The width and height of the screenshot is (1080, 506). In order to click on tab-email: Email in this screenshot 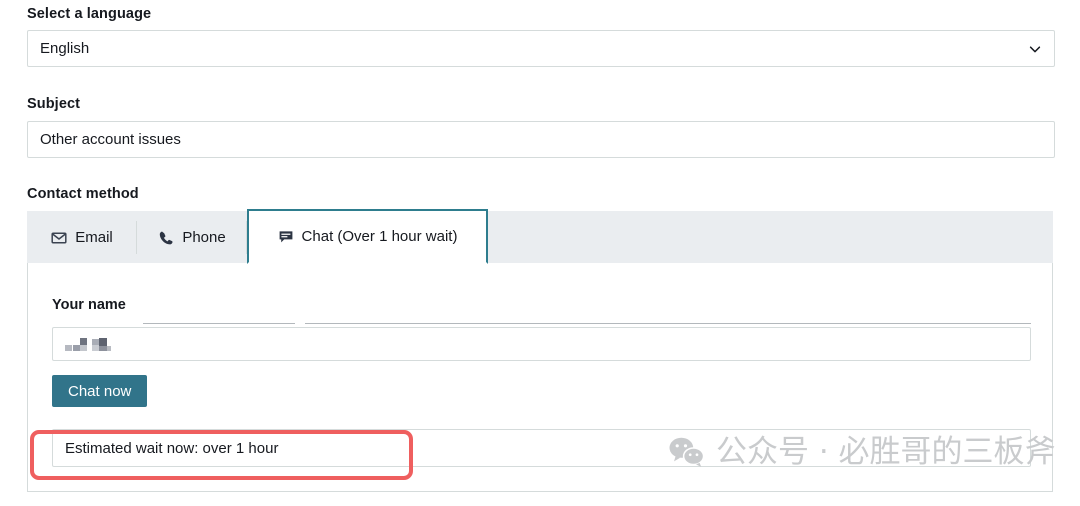, I will do `click(82, 237)`.